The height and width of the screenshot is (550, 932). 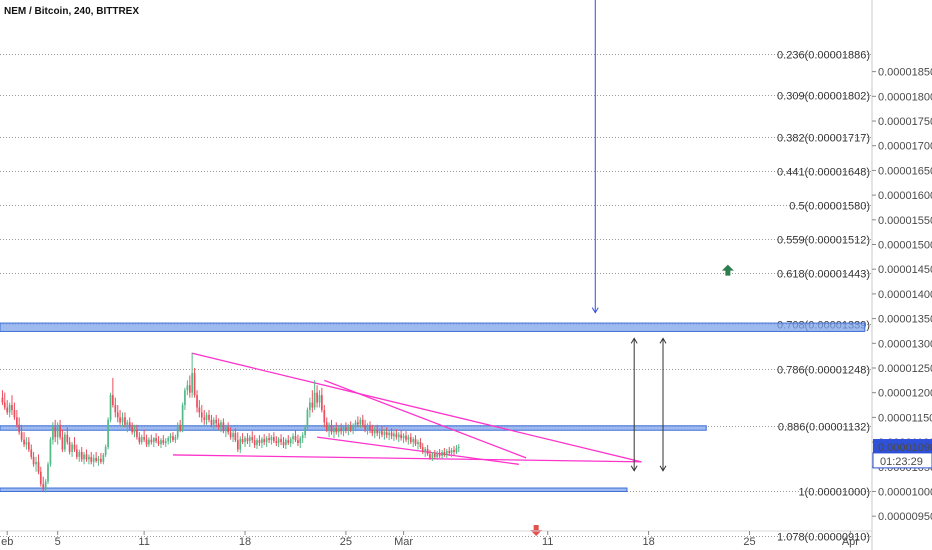 I want to click on support-zone, so click(x=314, y=489).